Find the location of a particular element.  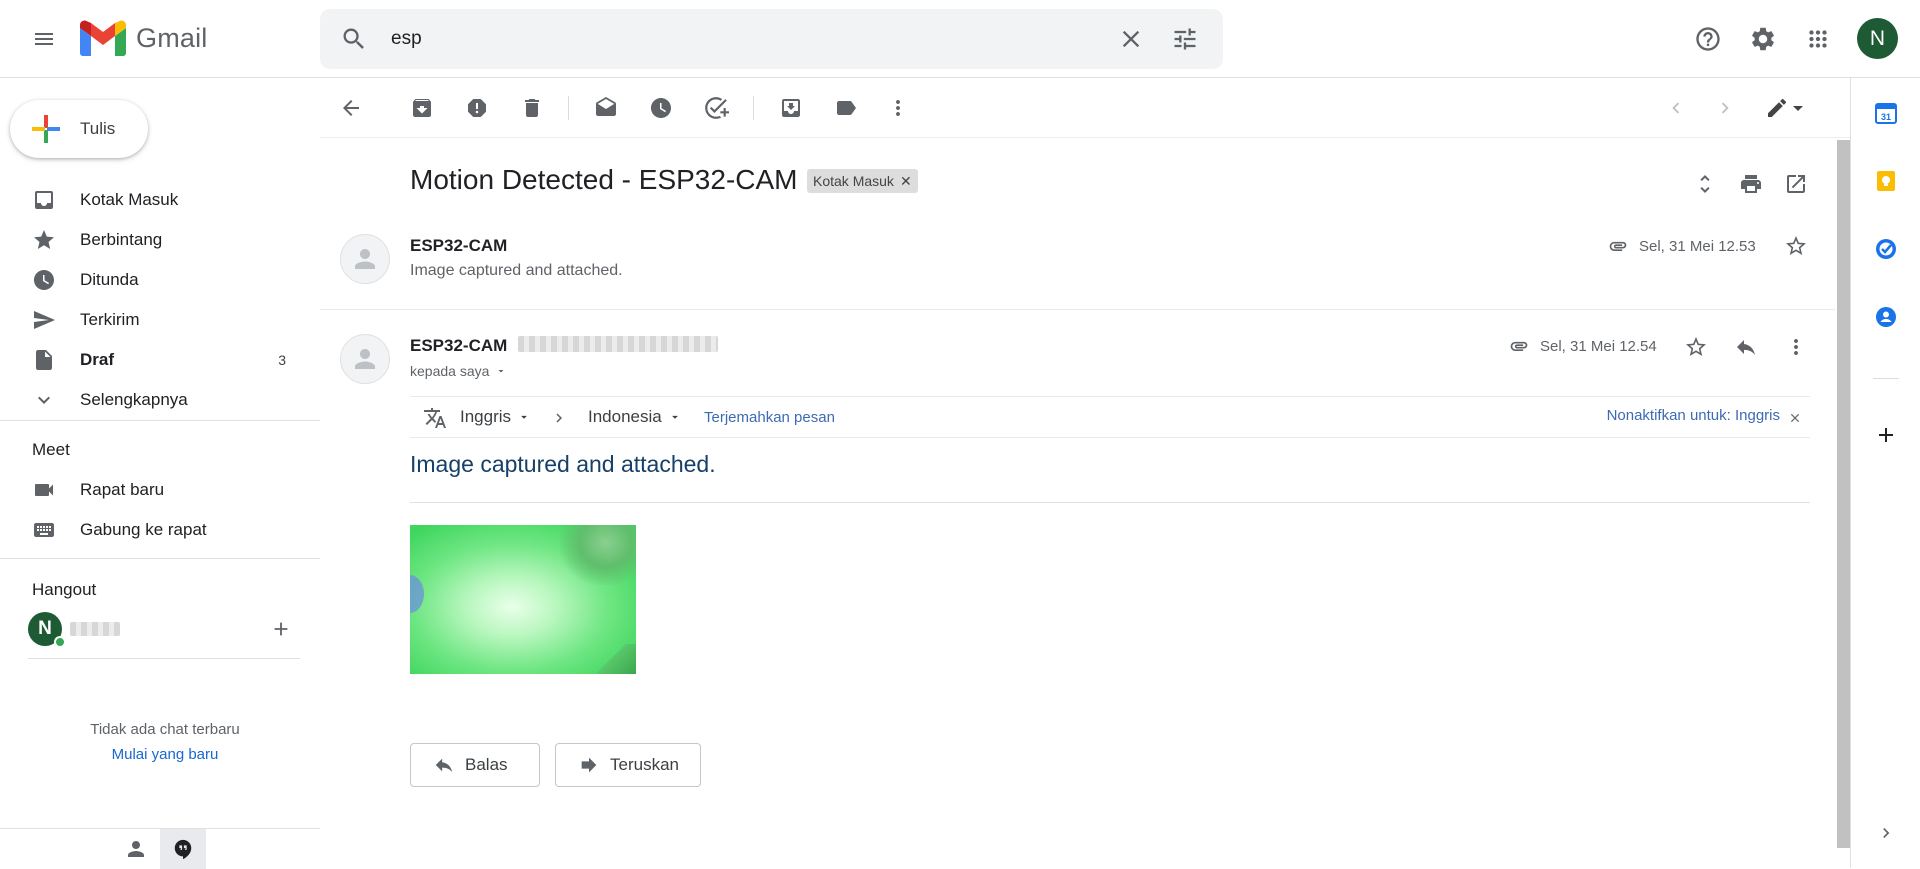

older-chevron-left-icon is located at coordinates (1676, 108).